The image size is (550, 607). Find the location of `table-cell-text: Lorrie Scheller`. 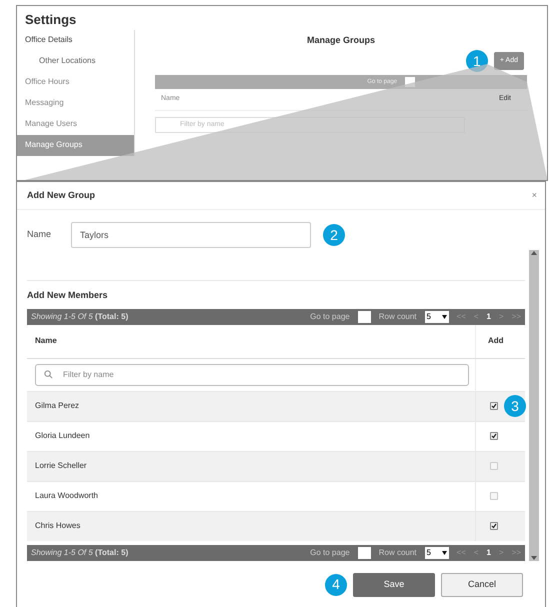

table-cell-text: Lorrie Scheller is located at coordinates (61, 466).